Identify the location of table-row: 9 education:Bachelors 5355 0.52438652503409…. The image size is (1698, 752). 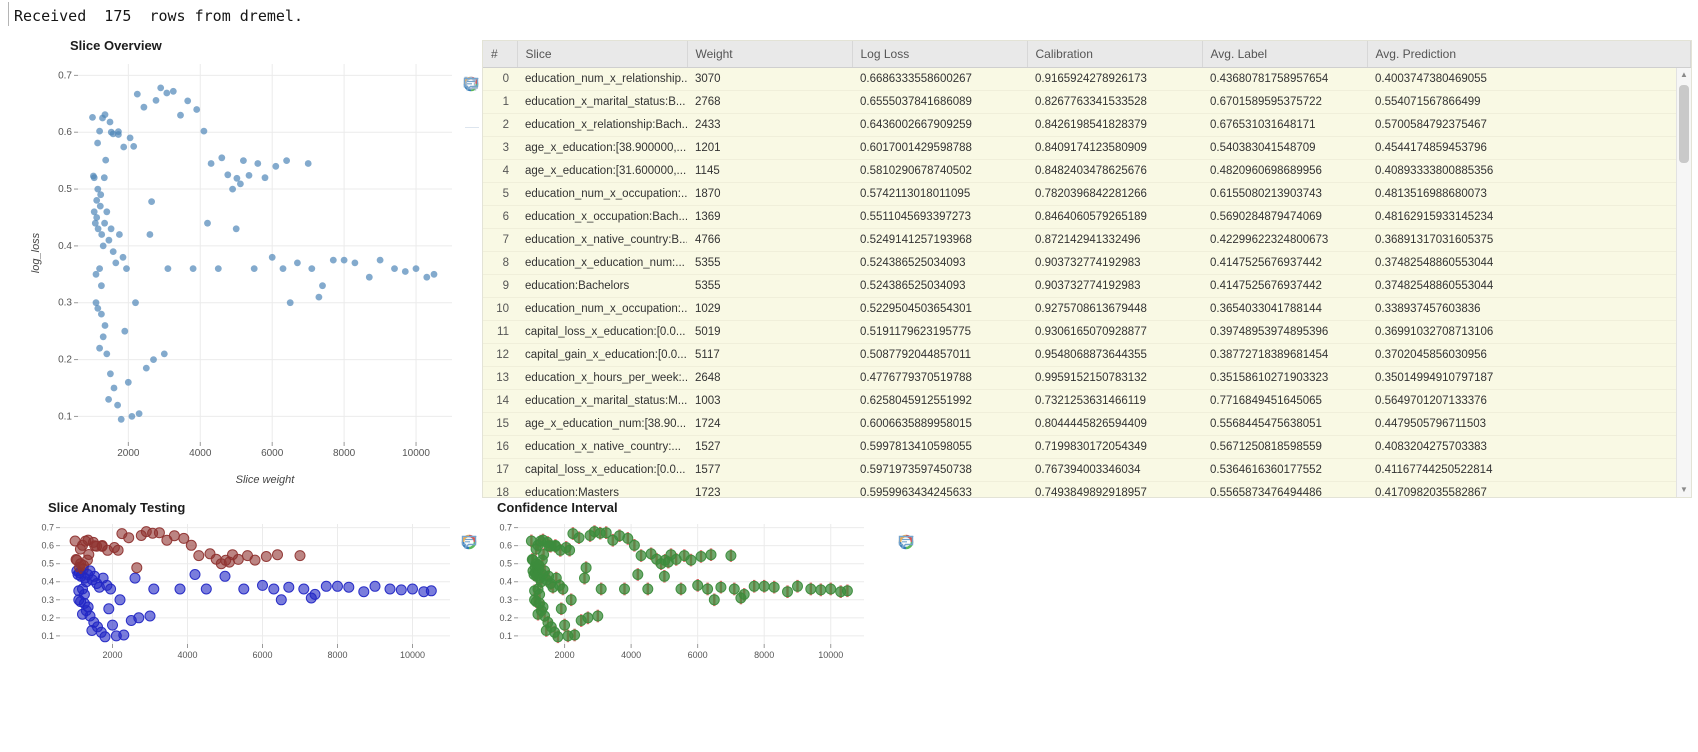
(1087, 286).